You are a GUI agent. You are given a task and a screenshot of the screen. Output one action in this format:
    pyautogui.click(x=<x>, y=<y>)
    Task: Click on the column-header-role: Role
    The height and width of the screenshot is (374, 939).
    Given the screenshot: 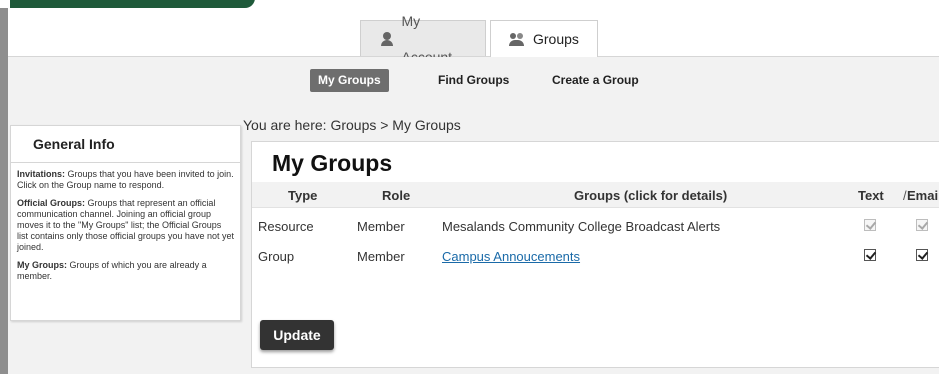 What is the action you would take?
    pyautogui.click(x=396, y=195)
    